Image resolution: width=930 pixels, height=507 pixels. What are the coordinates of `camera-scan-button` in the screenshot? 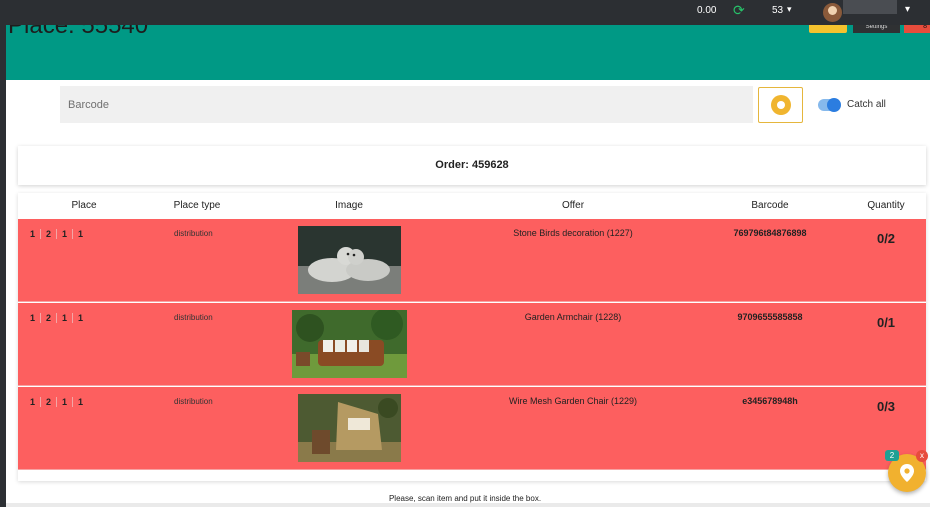 It's located at (780, 105).